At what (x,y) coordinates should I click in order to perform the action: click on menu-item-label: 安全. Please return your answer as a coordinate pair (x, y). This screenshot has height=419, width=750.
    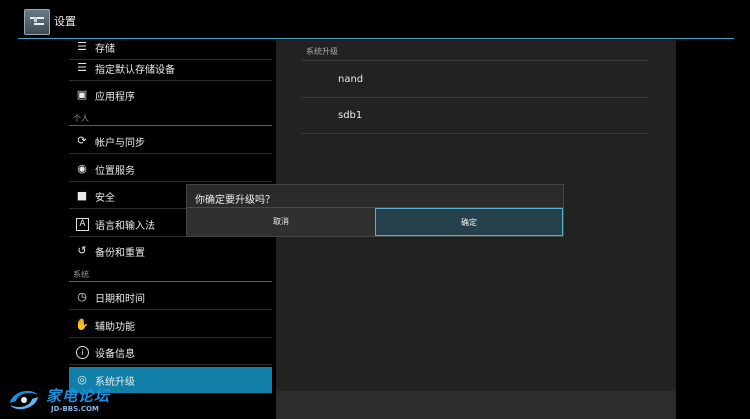
    Looking at the image, I should click on (105, 198).